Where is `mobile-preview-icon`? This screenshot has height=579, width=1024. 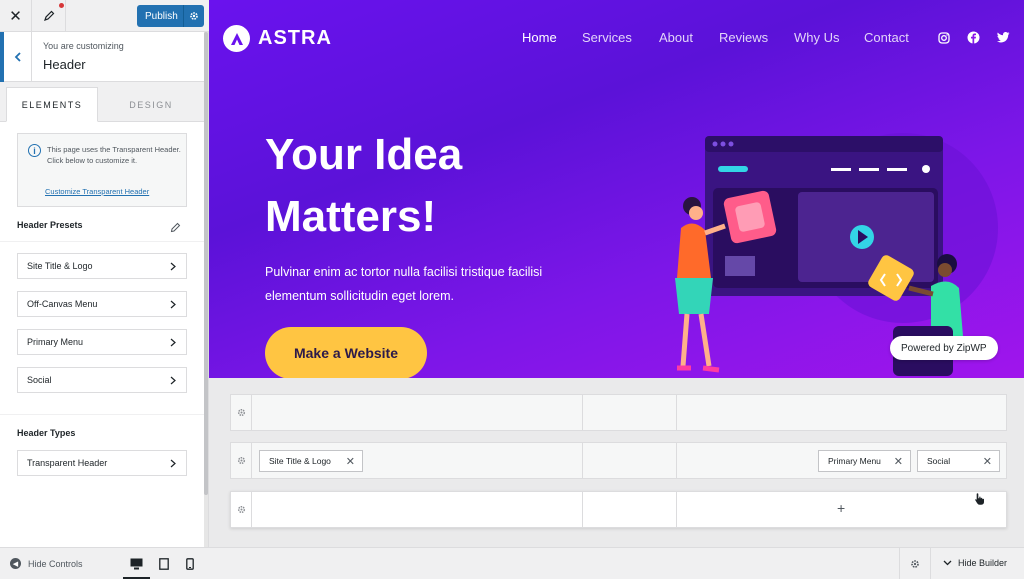
mobile-preview-icon is located at coordinates (190, 564).